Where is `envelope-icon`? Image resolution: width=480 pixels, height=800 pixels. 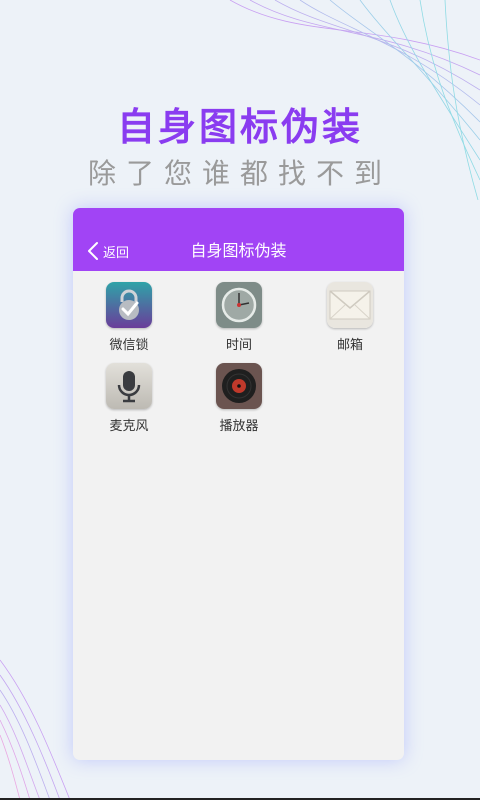 envelope-icon is located at coordinates (350, 305).